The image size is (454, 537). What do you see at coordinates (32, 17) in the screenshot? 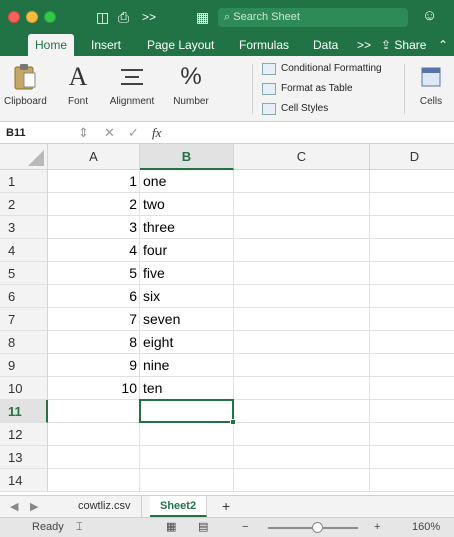
I see `minimize-window-button` at bounding box center [32, 17].